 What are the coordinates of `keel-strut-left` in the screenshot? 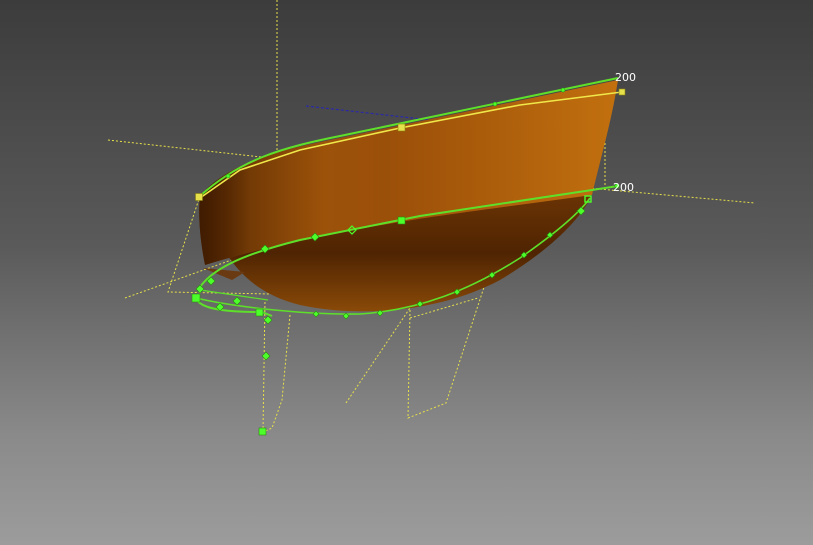 It's located at (276, 373).